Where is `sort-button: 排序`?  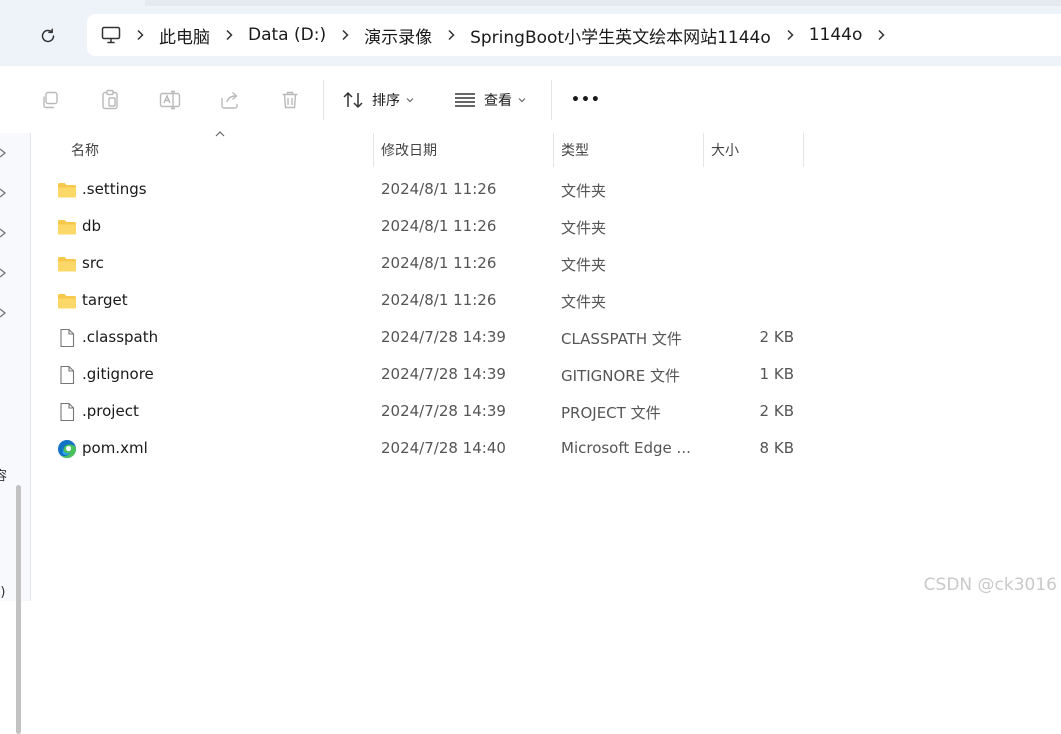
sort-button: 排序 is located at coordinates (378, 100).